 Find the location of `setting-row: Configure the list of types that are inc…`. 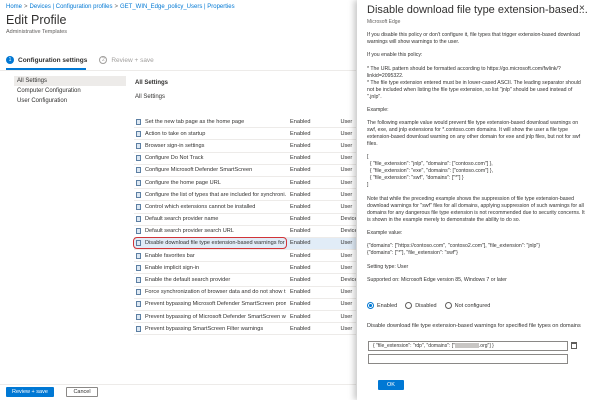

setting-row: Configure the list of types that are inc… is located at coordinates (245, 195).